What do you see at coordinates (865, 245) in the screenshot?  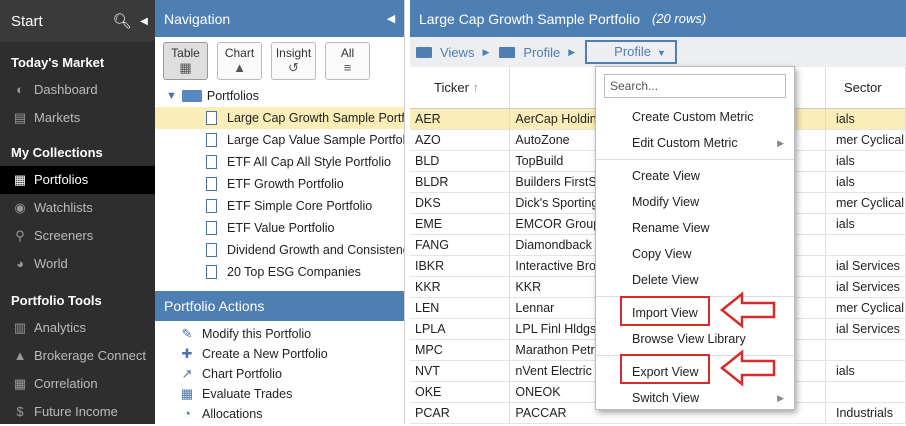 I see `cell-sector` at bounding box center [865, 245].